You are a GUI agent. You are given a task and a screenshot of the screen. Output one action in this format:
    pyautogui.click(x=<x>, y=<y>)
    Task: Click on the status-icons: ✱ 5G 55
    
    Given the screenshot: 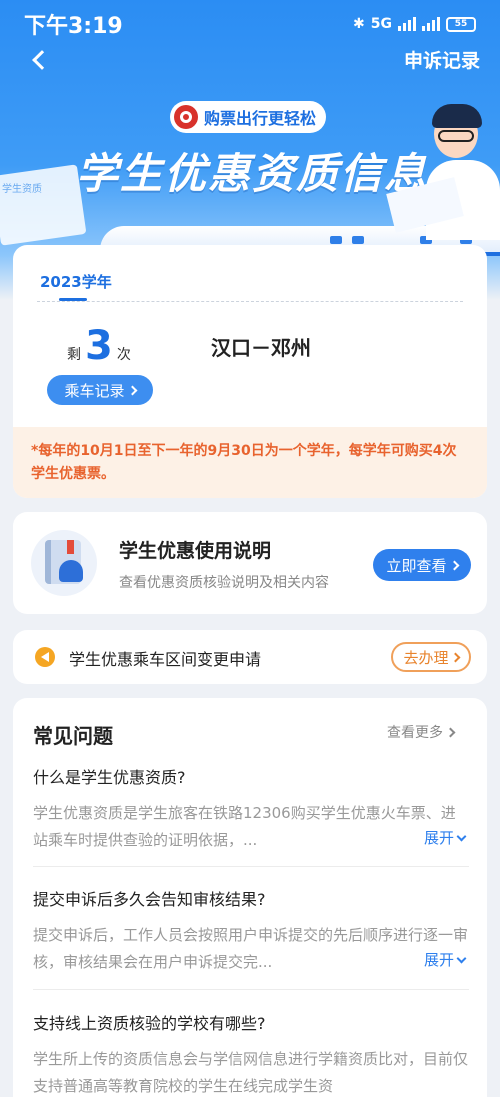 What is the action you would take?
    pyautogui.click(x=414, y=24)
    